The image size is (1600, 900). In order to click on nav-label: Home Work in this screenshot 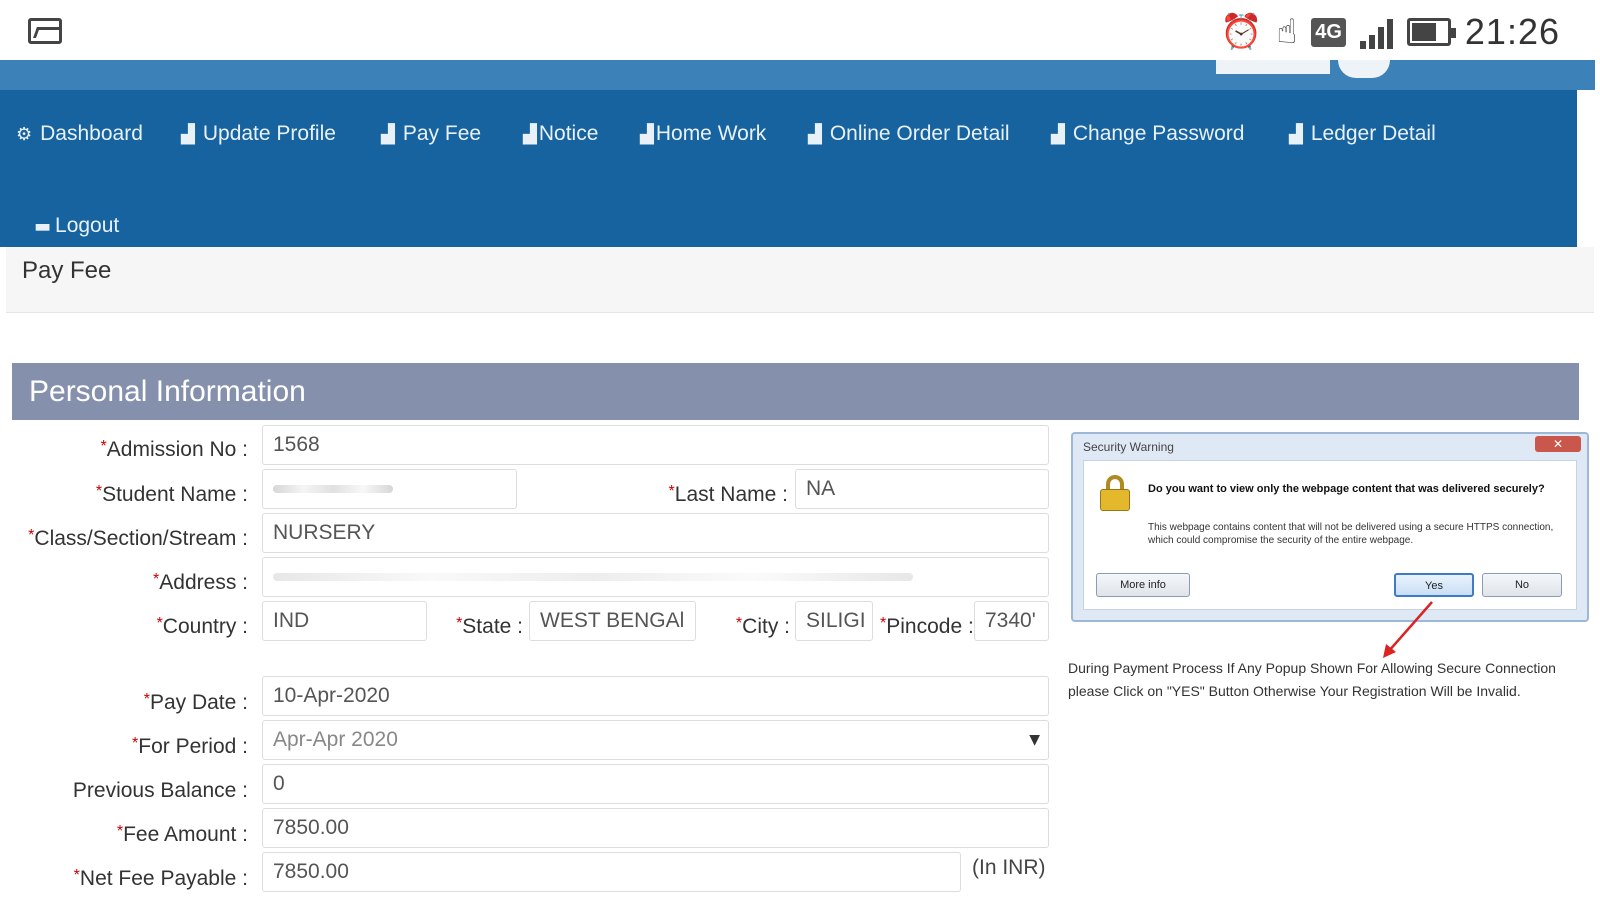, I will do `click(711, 133)`.